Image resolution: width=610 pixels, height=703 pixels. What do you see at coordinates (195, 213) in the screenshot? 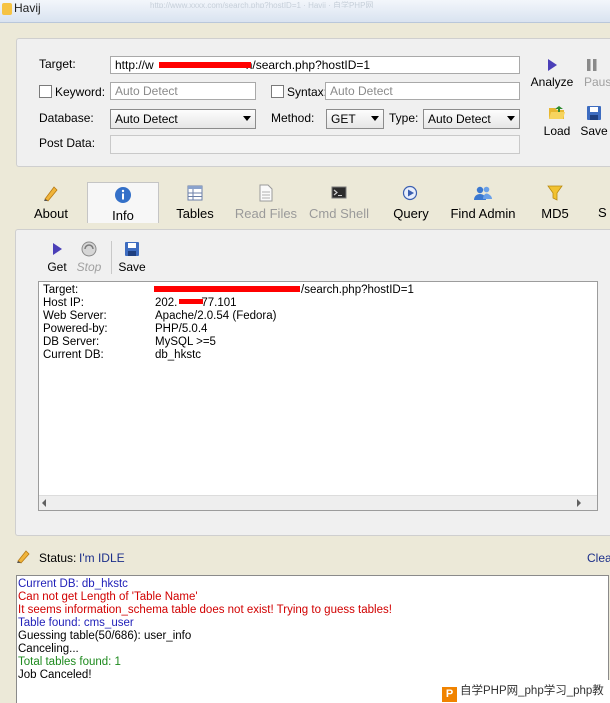
I see `tab-tables-label: Tables` at bounding box center [195, 213].